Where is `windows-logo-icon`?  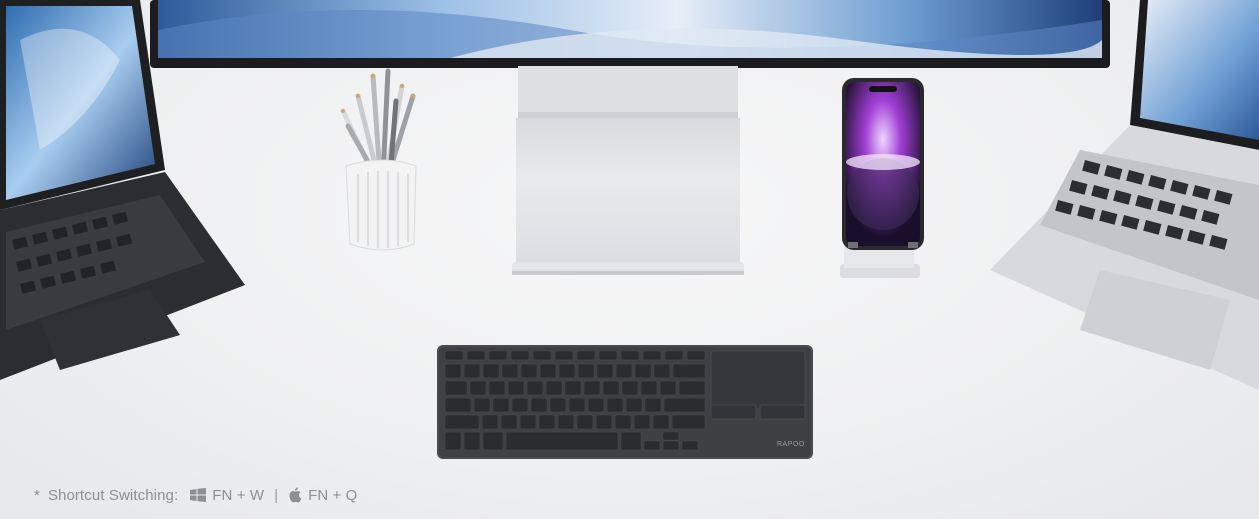 windows-logo-icon is located at coordinates (198, 495).